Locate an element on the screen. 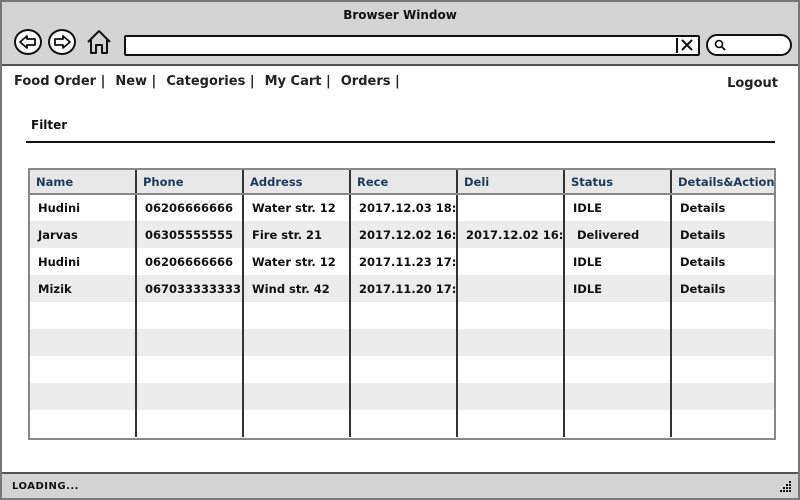  cell-address: Fire str. 21 is located at coordinates (297, 234).